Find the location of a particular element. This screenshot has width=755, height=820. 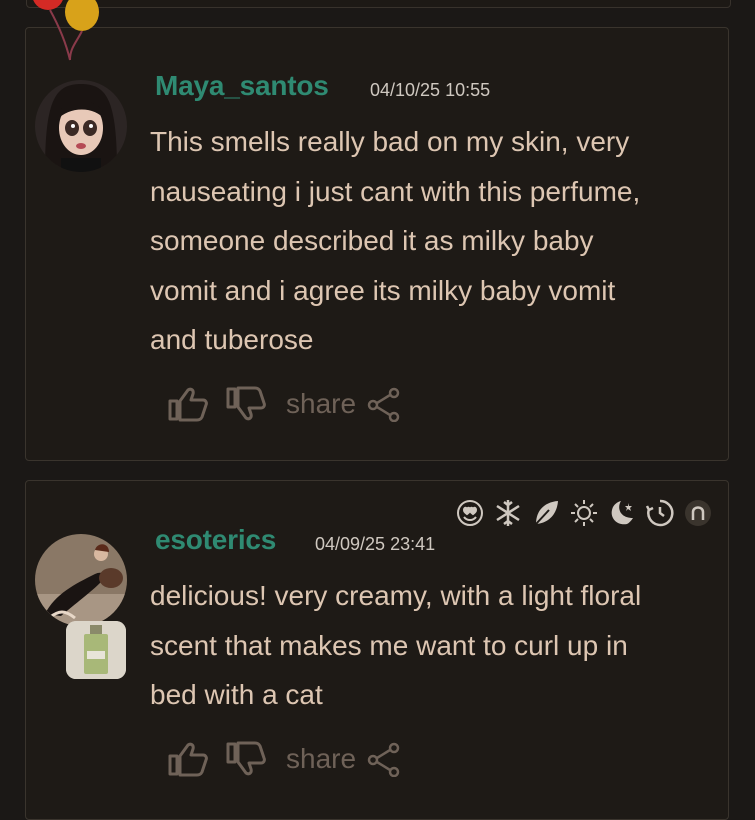

fall-icon is located at coordinates (698, 513).